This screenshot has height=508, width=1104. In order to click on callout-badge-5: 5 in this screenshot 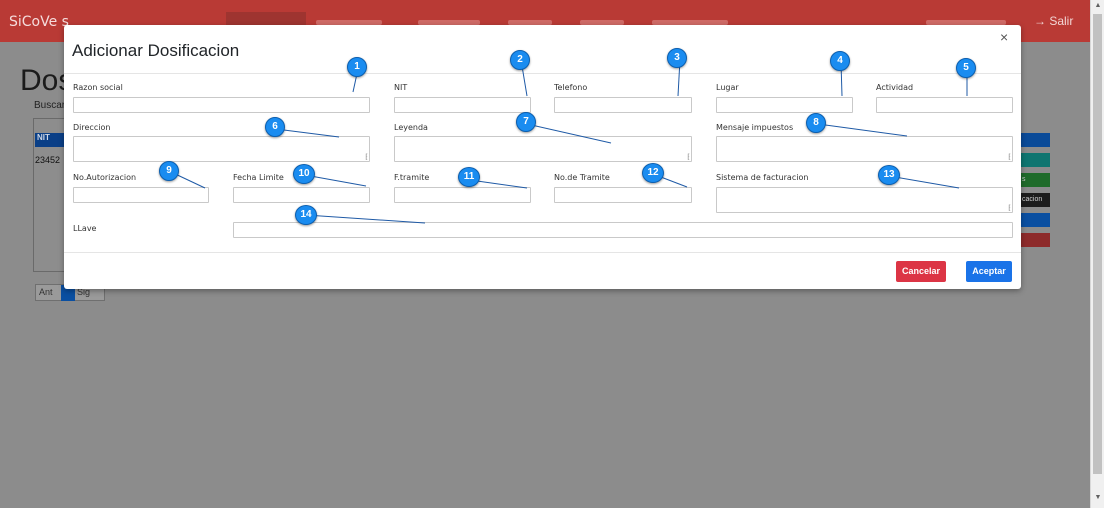, I will do `click(966, 68)`.